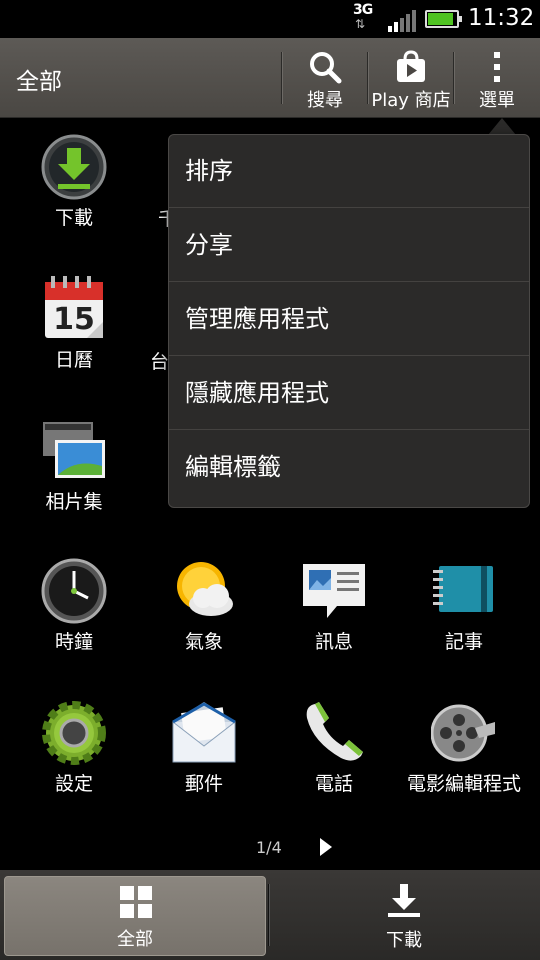 The height and width of the screenshot is (960, 540). I want to click on partial-app-label: 台, so click(160, 362).